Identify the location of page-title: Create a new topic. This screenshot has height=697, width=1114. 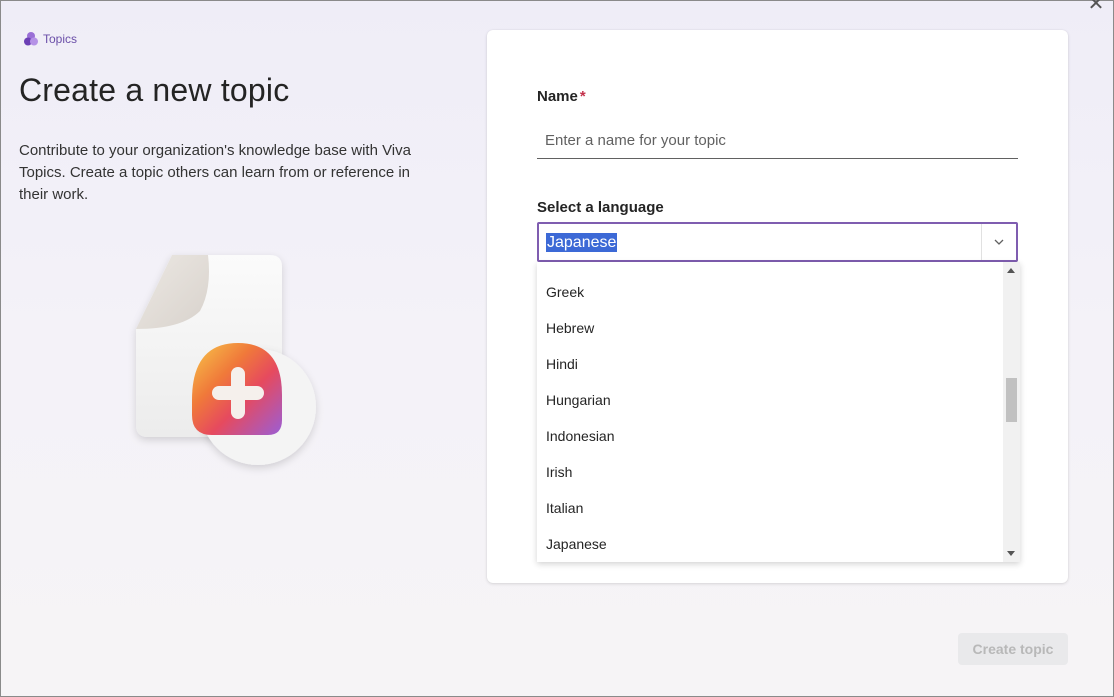
(154, 90).